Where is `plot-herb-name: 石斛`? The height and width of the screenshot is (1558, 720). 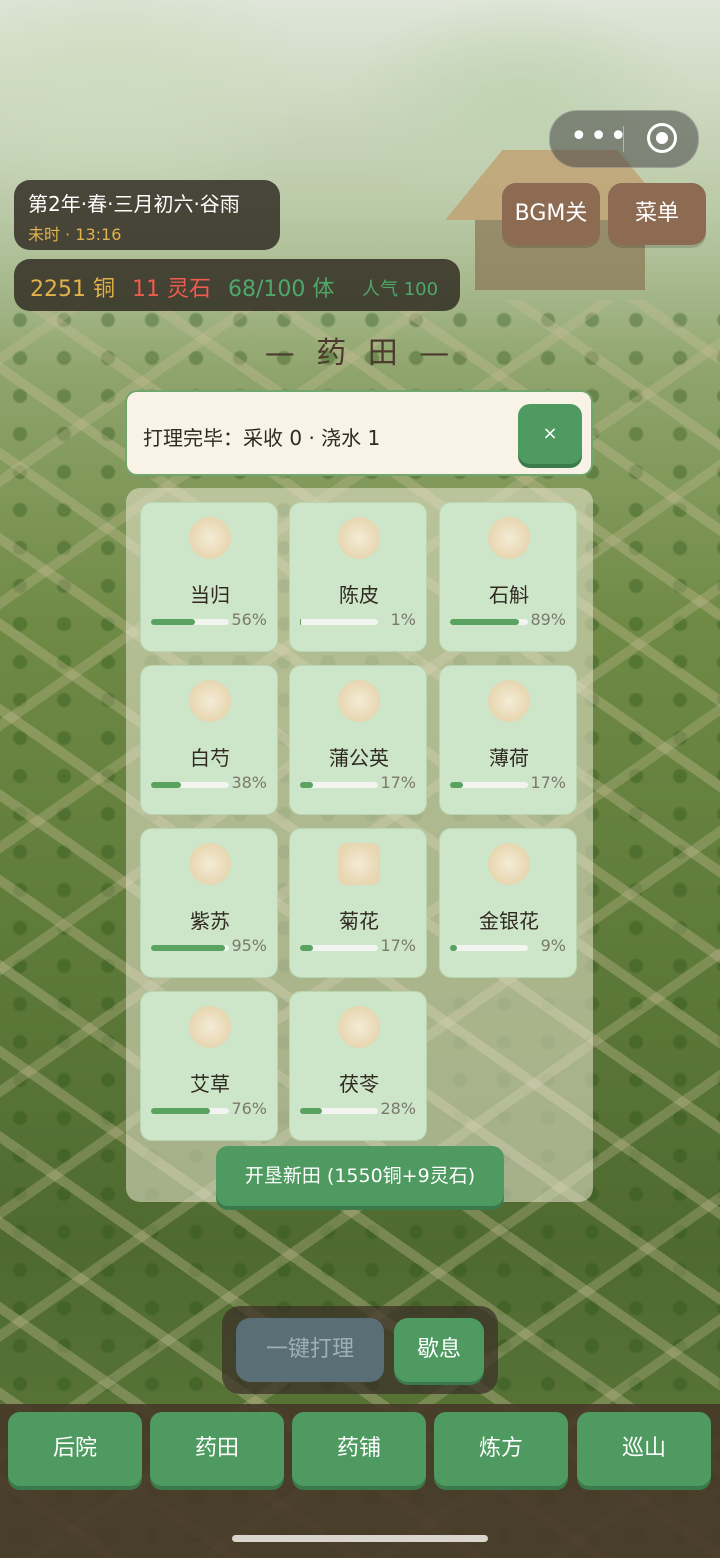 plot-herb-name: 石斛 is located at coordinates (509, 595).